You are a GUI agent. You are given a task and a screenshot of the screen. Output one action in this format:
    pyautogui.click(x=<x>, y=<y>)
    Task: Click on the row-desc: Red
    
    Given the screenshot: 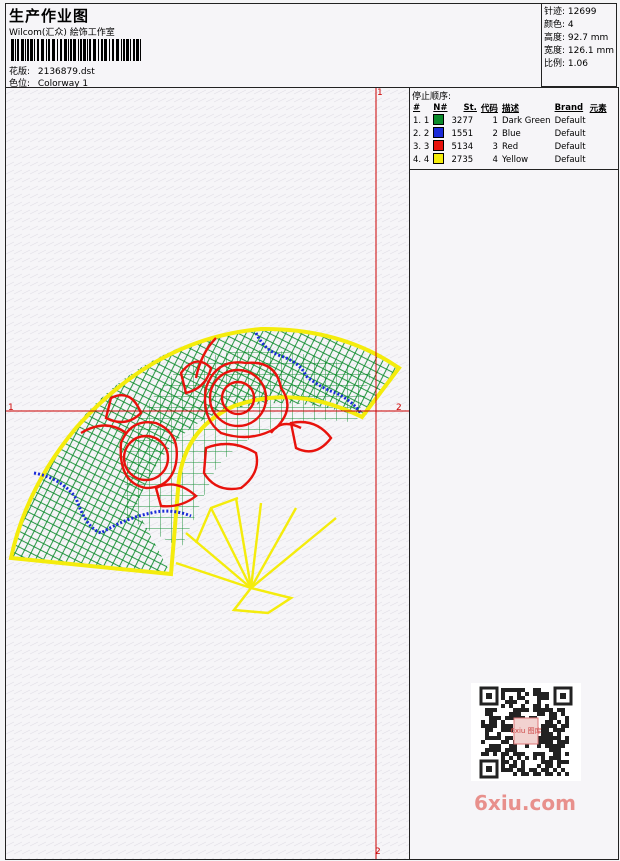 What is the action you would take?
    pyautogui.click(x=510, y=146)
    